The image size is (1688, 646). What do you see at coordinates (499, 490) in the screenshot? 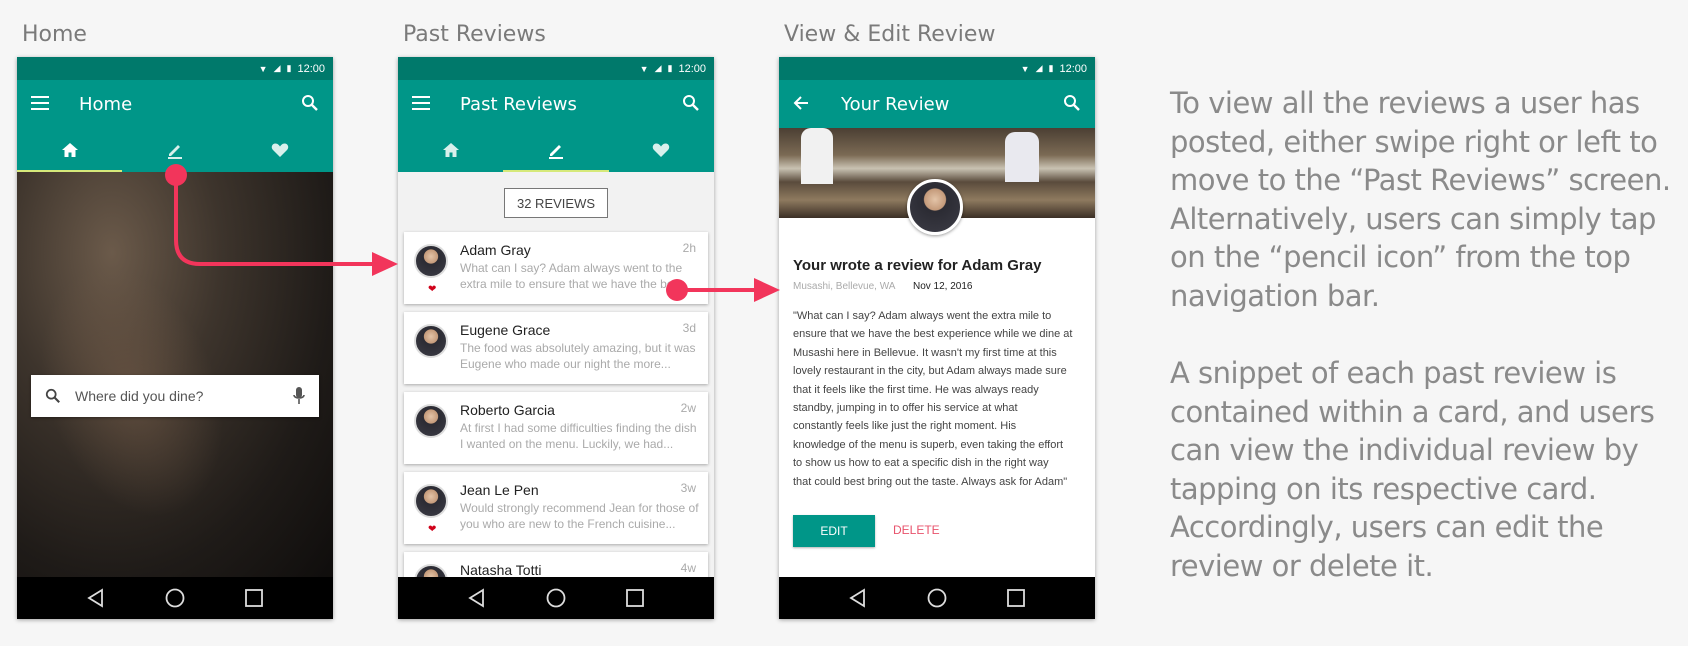
I see `reviewer-name: Jean Le Pen` at bounding box center [499, 490].